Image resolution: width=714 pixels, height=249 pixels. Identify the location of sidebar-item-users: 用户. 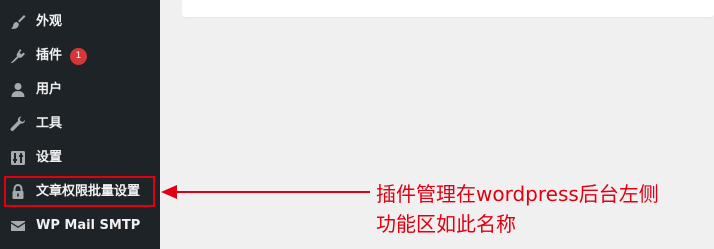
(80, 90).